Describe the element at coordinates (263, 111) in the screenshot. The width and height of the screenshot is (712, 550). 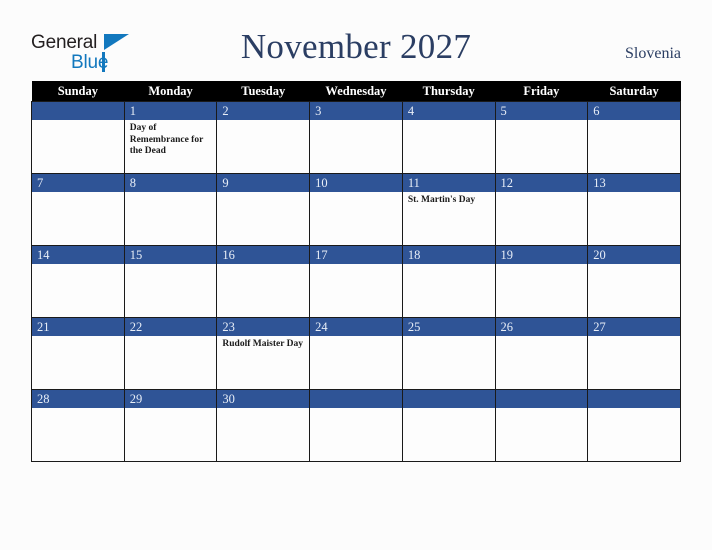
I see `day-number: 2` at that location.